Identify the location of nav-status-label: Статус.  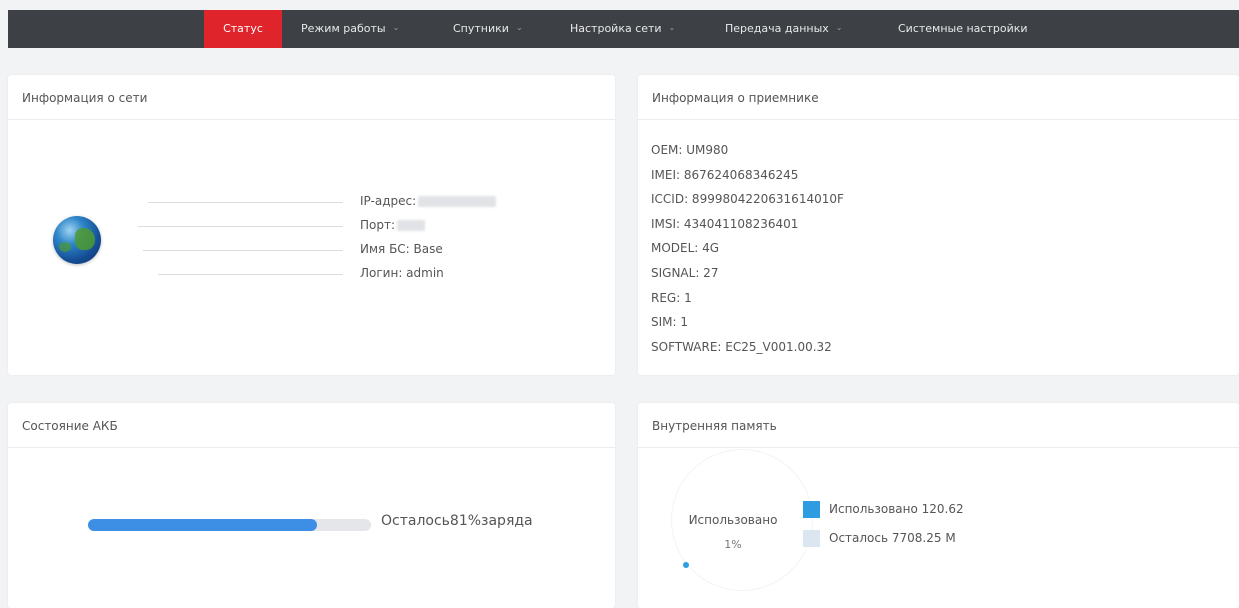
(243, 28).